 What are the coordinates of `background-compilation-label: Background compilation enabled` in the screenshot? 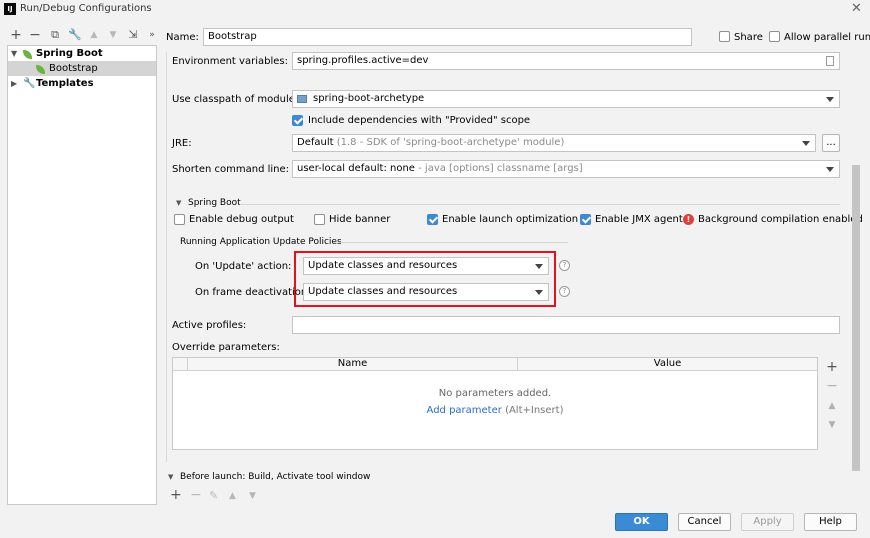 It's located at (780, 219).